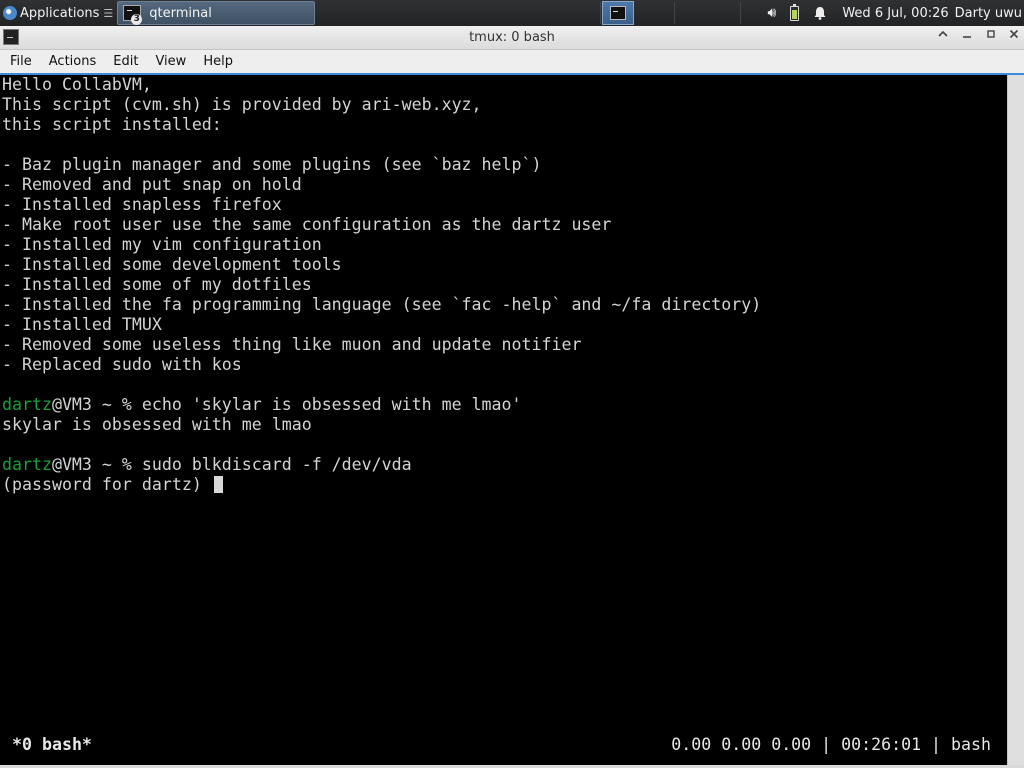 The image size is (1024, 768). What do you see at coordinates (162, 244) in the screenshot?
I see `terminal-line-text: - Installed my vim configuration` at bounding box center [162, 244].